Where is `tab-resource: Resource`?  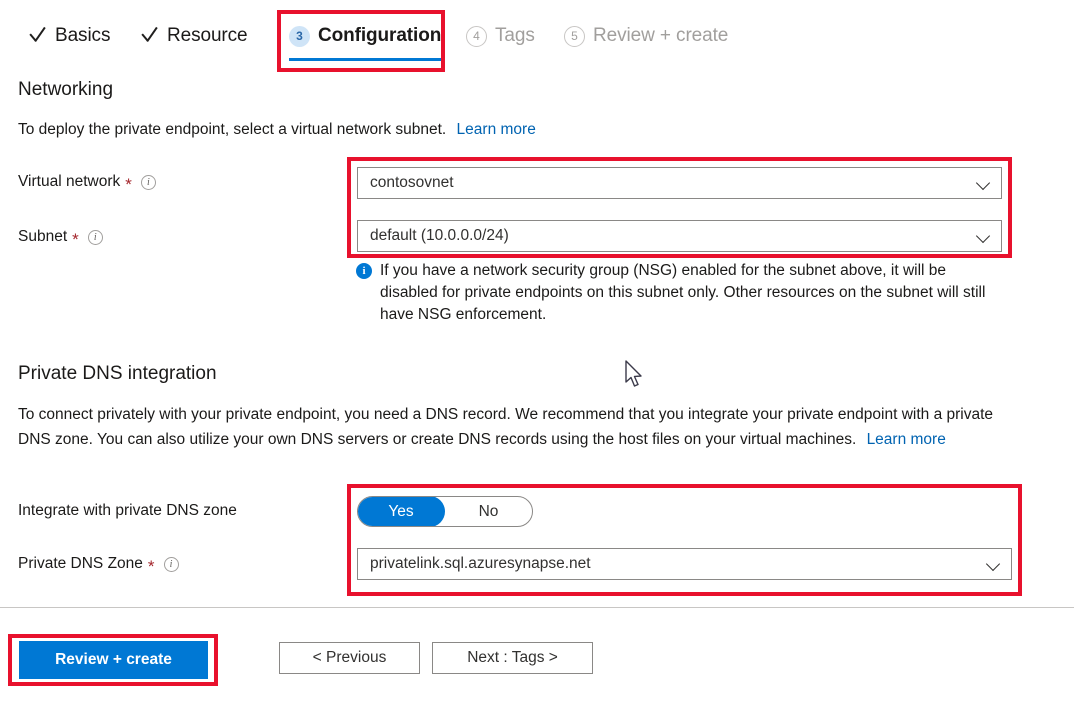
tab-resource: Resource is located at coordinates (194, 36).